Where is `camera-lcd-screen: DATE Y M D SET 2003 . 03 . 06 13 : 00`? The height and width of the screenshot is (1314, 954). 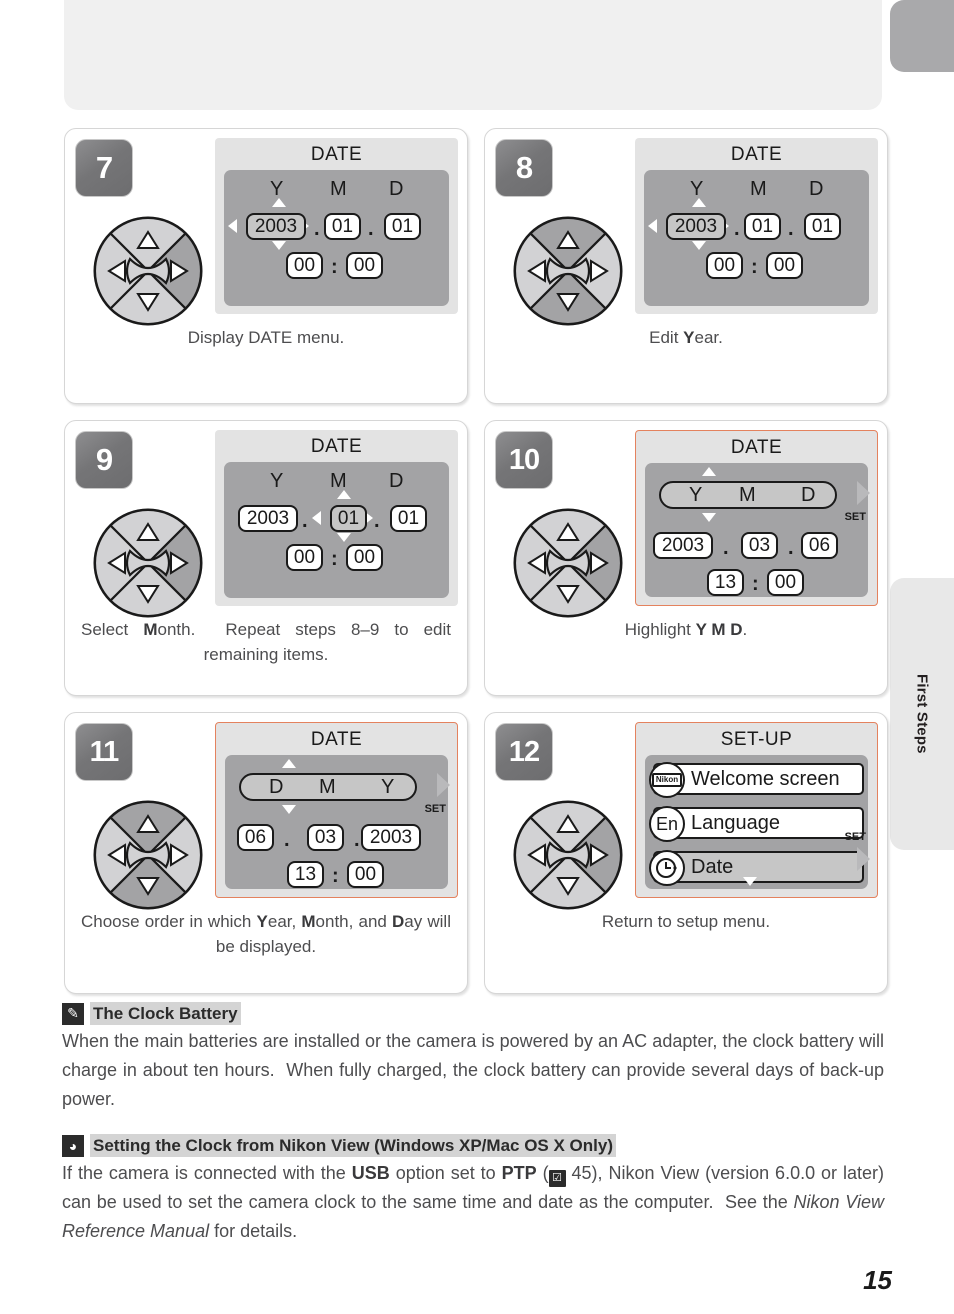 camera-lcd-screen: DATE Y M D SET 2003 . 03 . 06 13 : 00 is located at coordinates (756, 518).